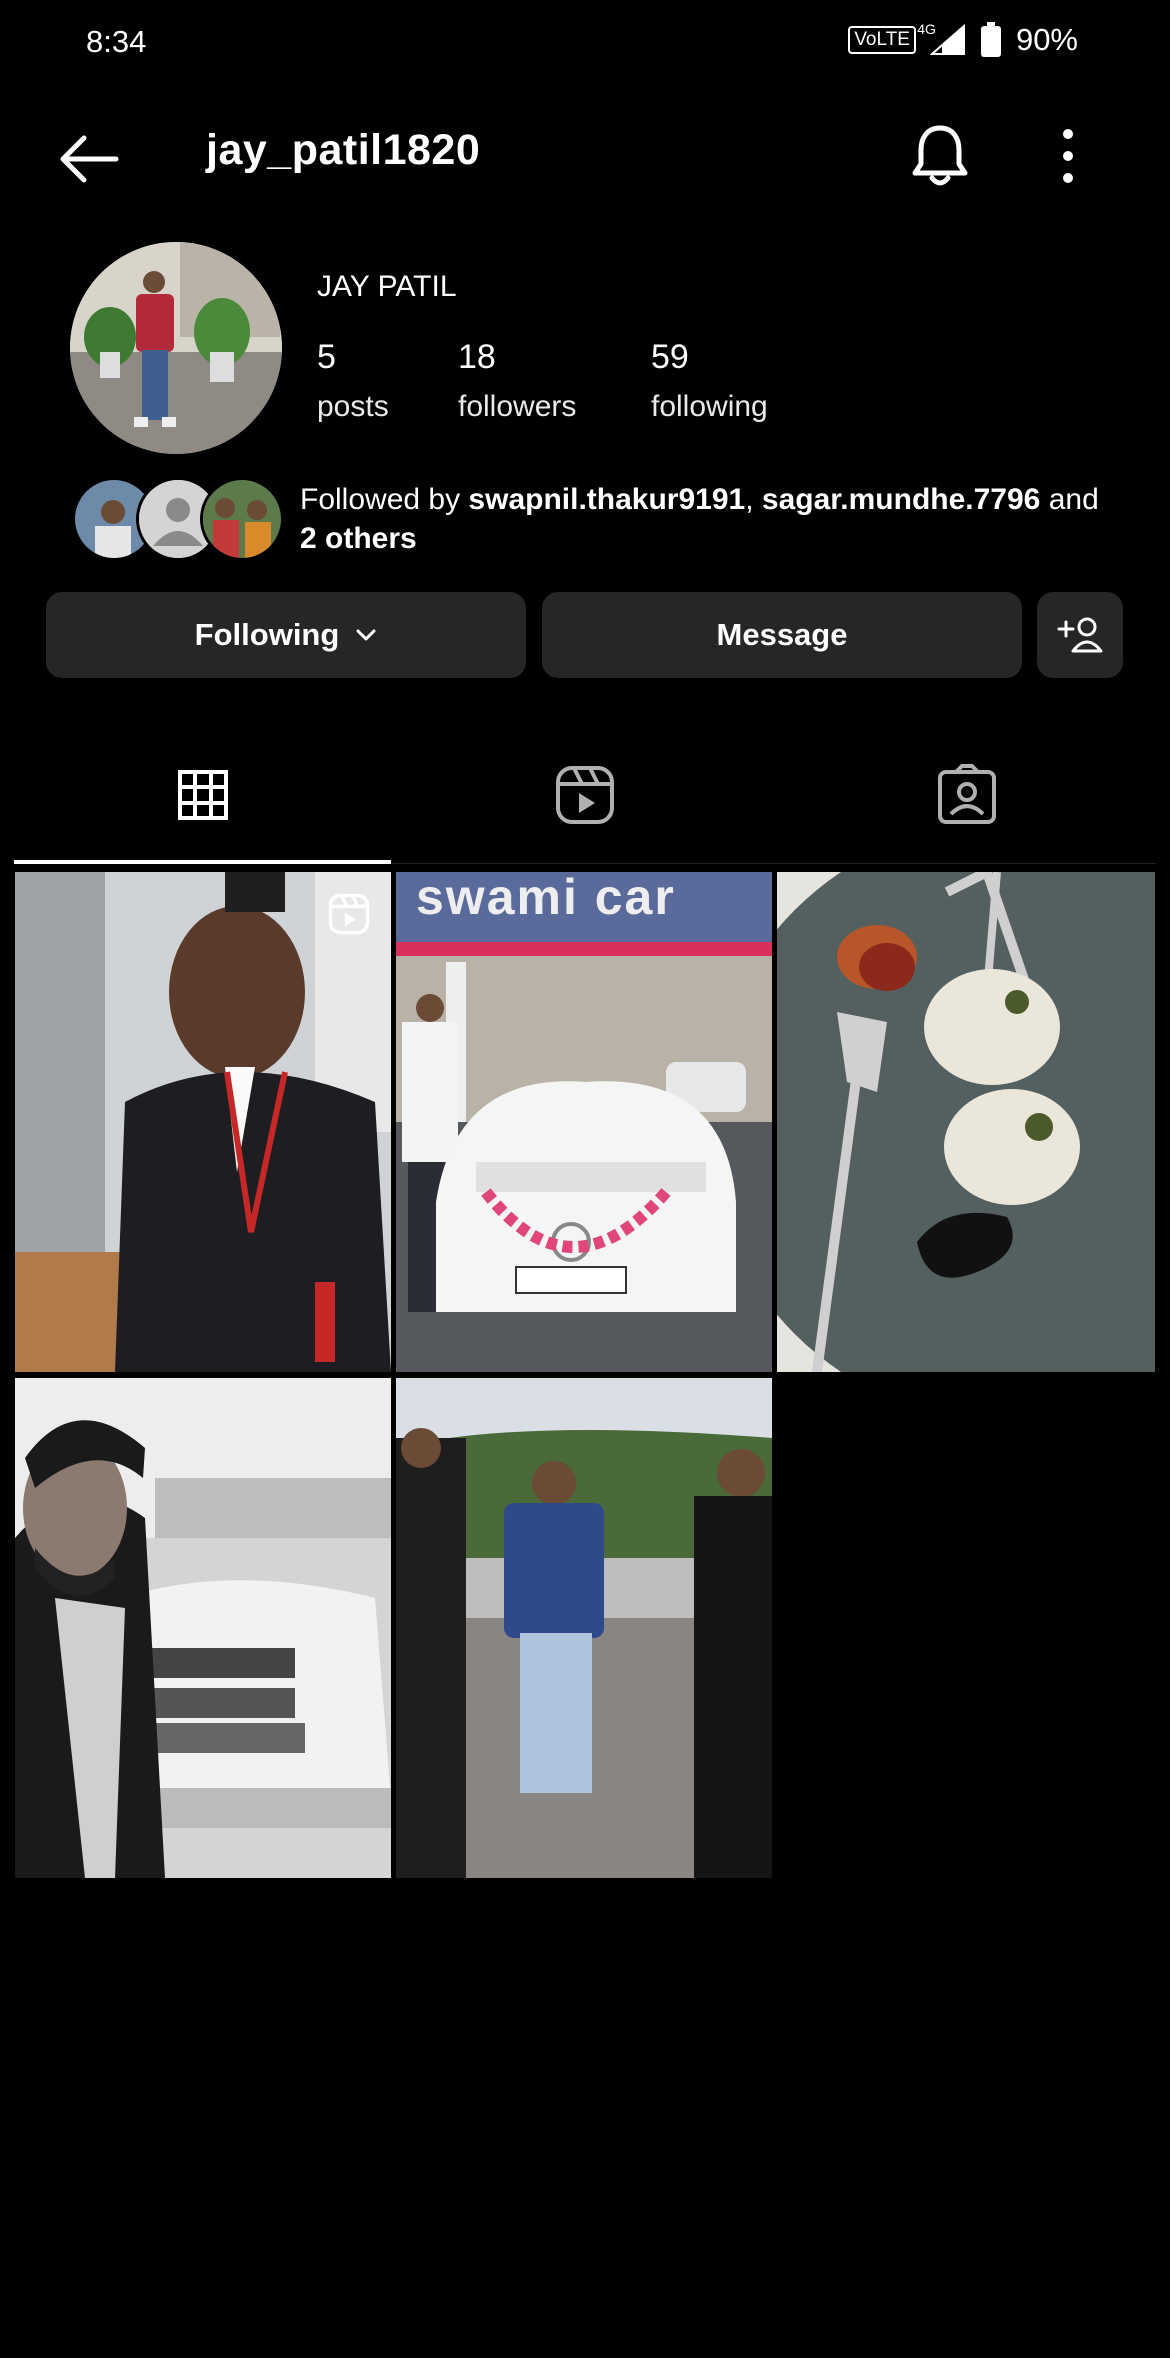 This screenshot has width=1170, height=2358. Describe the element at coordinates (349, 914) in the screenshot. I see `reel-indicator-icon` at that location.